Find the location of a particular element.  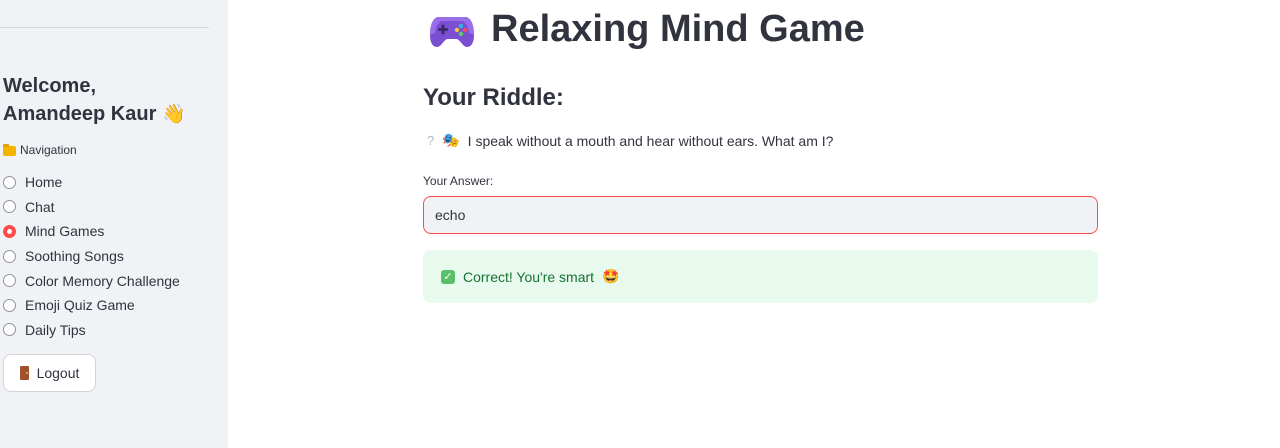

success-message: ✓ Correct! You're smart 🤩 is located at coordinates (760, 276).